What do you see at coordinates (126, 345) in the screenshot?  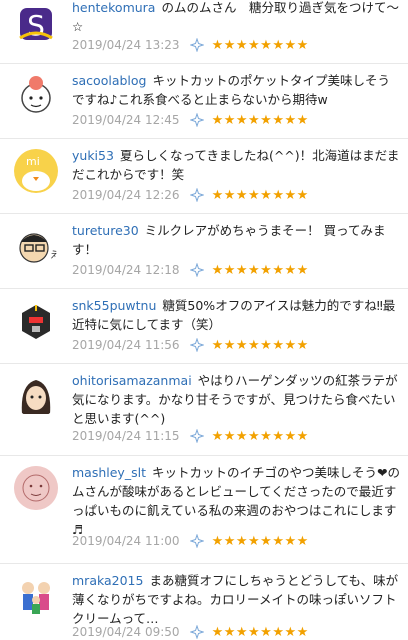 I see `comment-date: 2019/04/24 11:56` at bounding box center [126, 345].